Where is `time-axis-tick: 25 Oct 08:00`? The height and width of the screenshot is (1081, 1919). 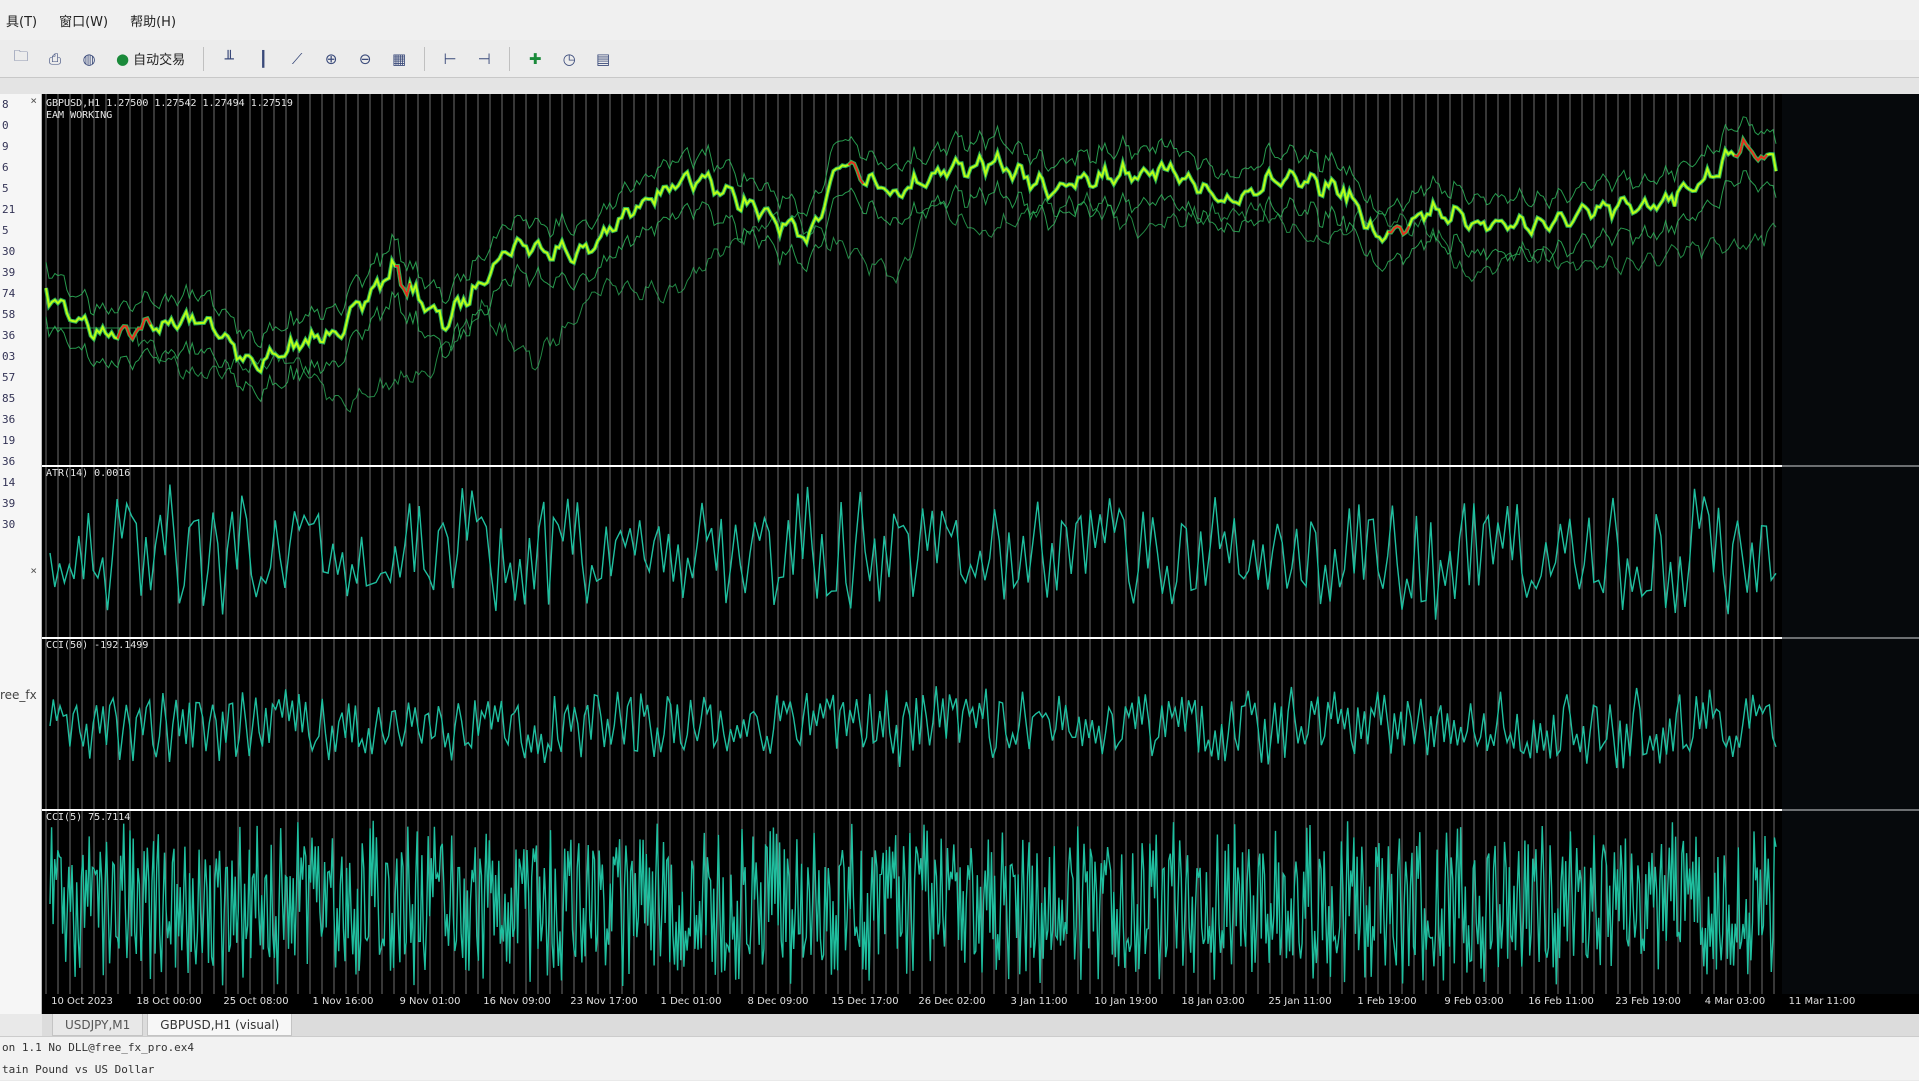 time-axis-tick: 25 Oct 08:00 is located at coordinates (256, 1001).